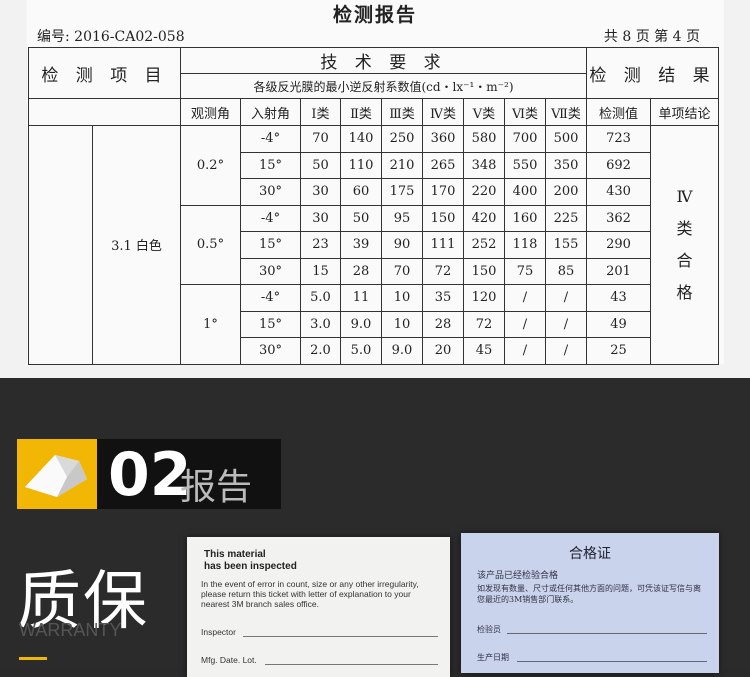  Describe the element at coordinates (443, 165) in the screenshot. I see `cell: 265` at that location.